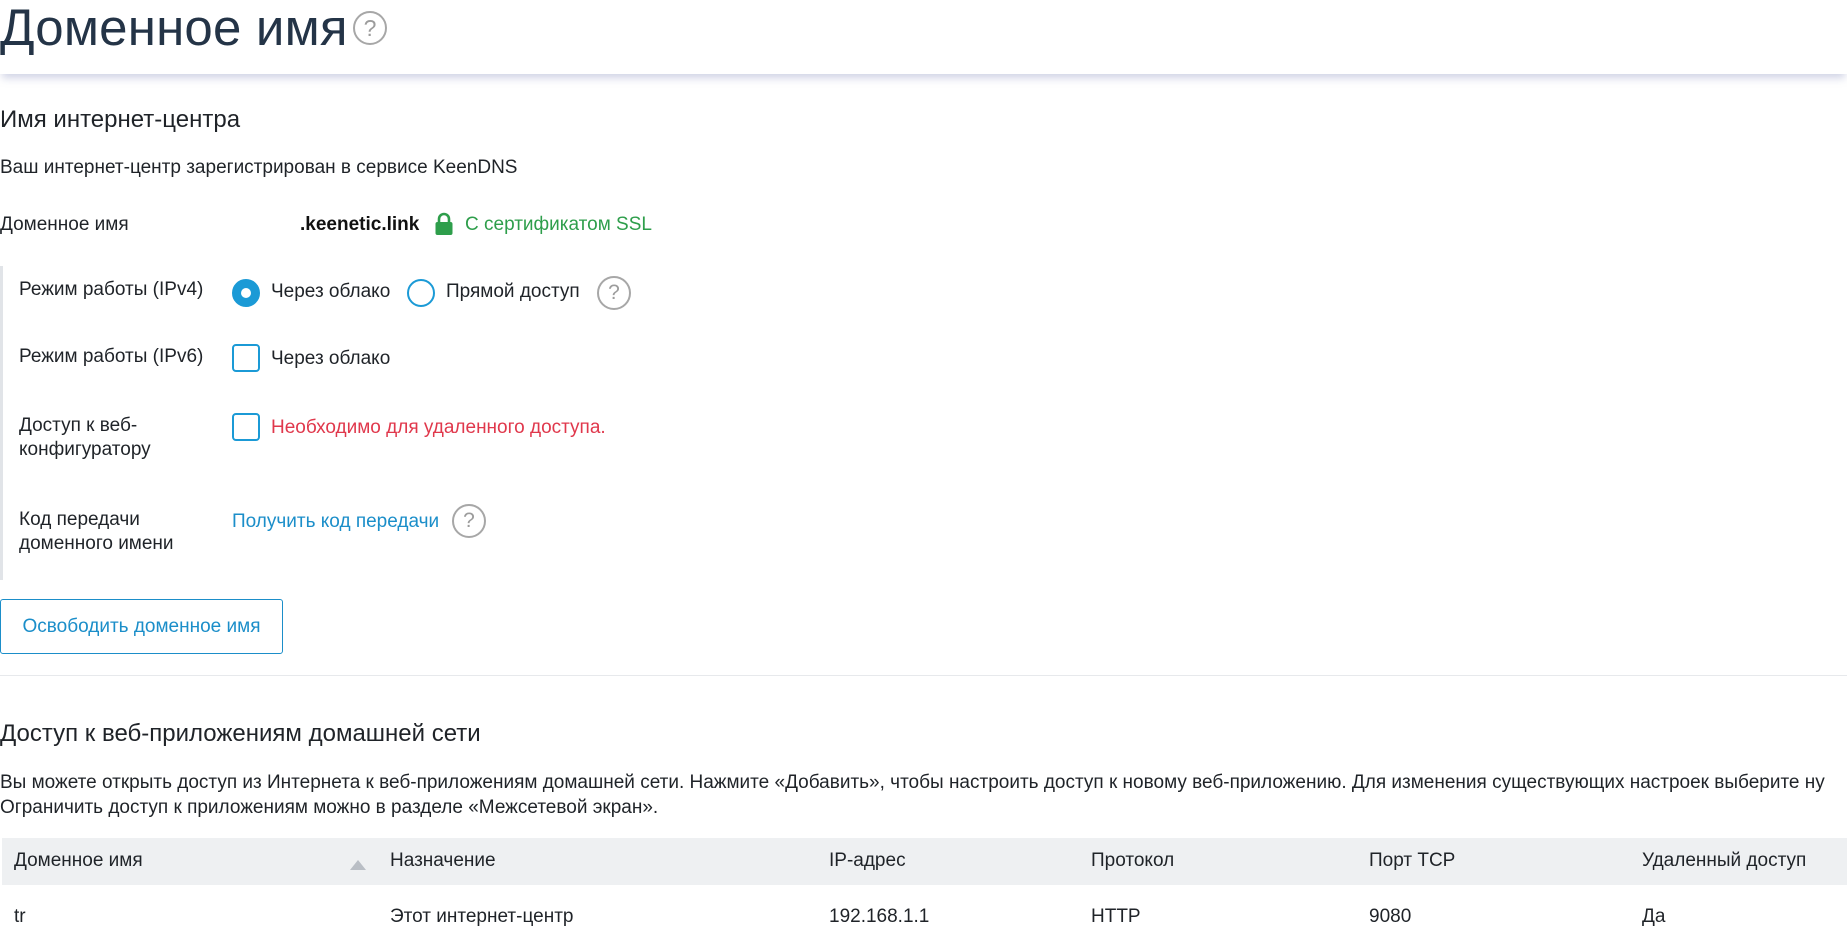 This screenshot has height=943, width=1847. I want to click on section-divider, so click(923, 675).